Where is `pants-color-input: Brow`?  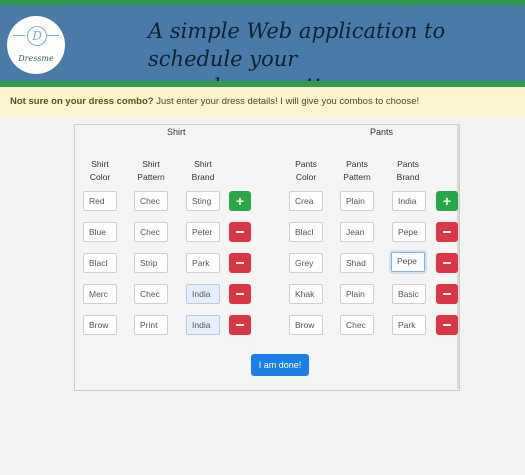
pants-color-input: Brow is located at coordinates (306, 325).